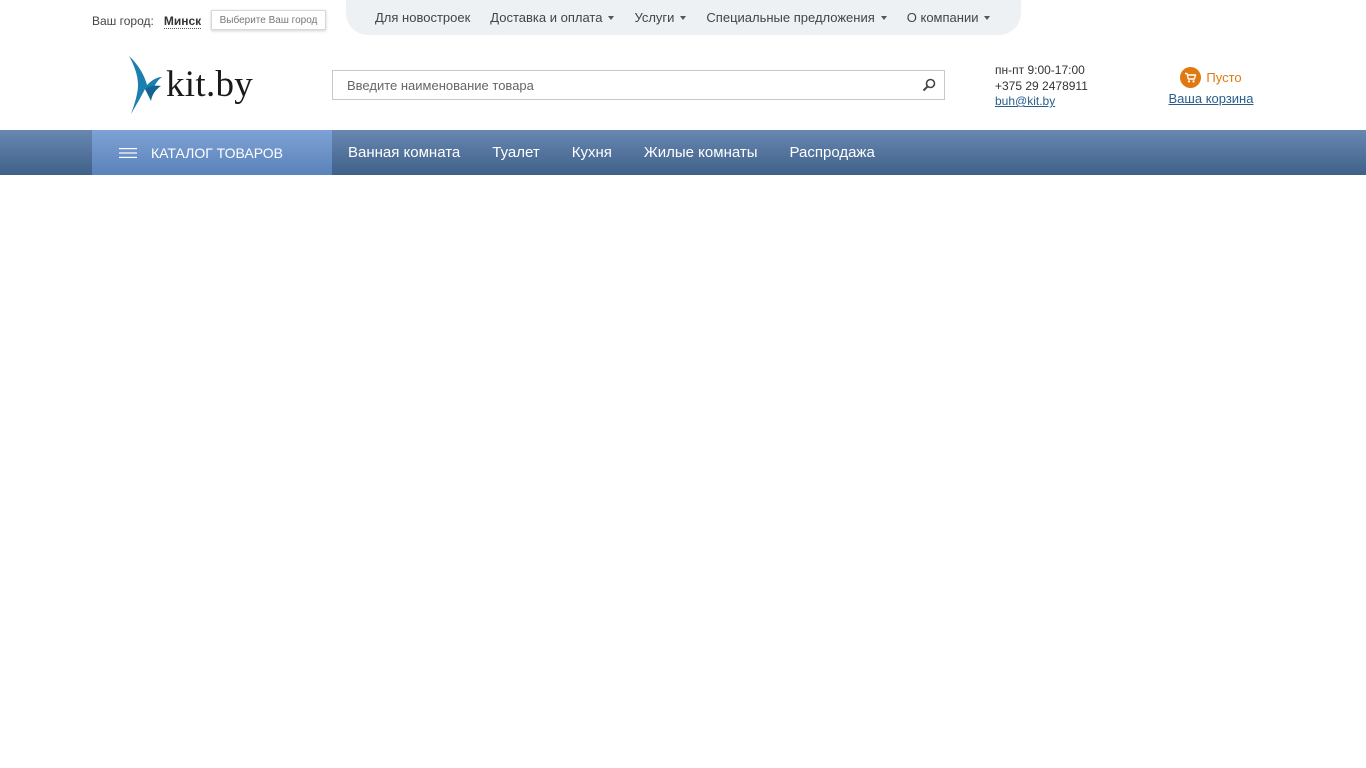 The width and height of the screenshot is (1366, 768). Describe the element at coordinates (145, 85) in the screenshot. I see `fish-tail-icon` at that location.